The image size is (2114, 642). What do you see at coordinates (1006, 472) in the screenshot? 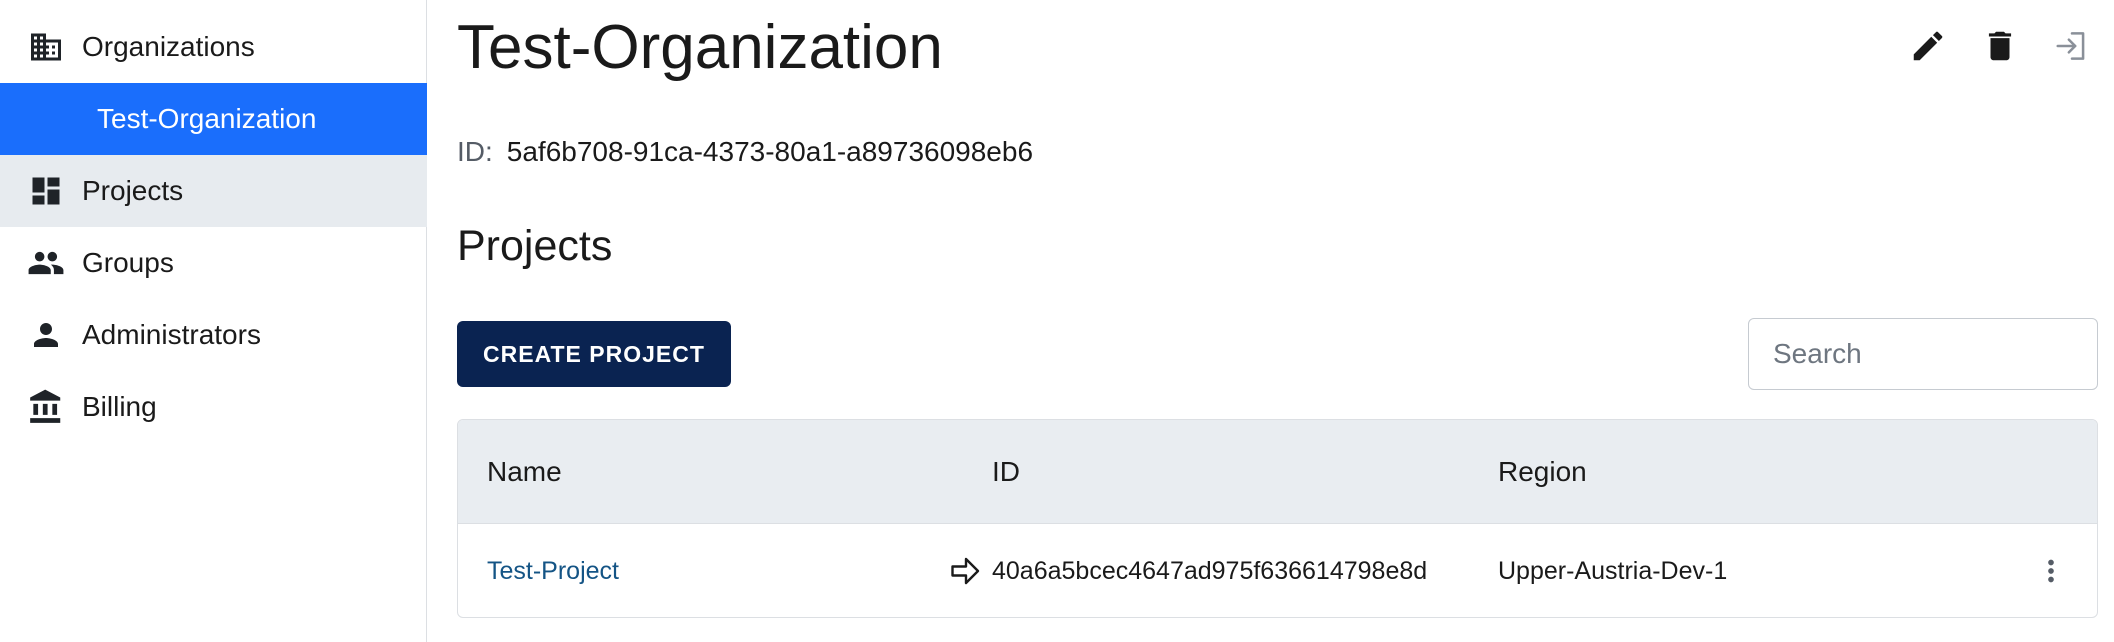
I see `column-header-id: ID` at bounding box center [1006, 472].